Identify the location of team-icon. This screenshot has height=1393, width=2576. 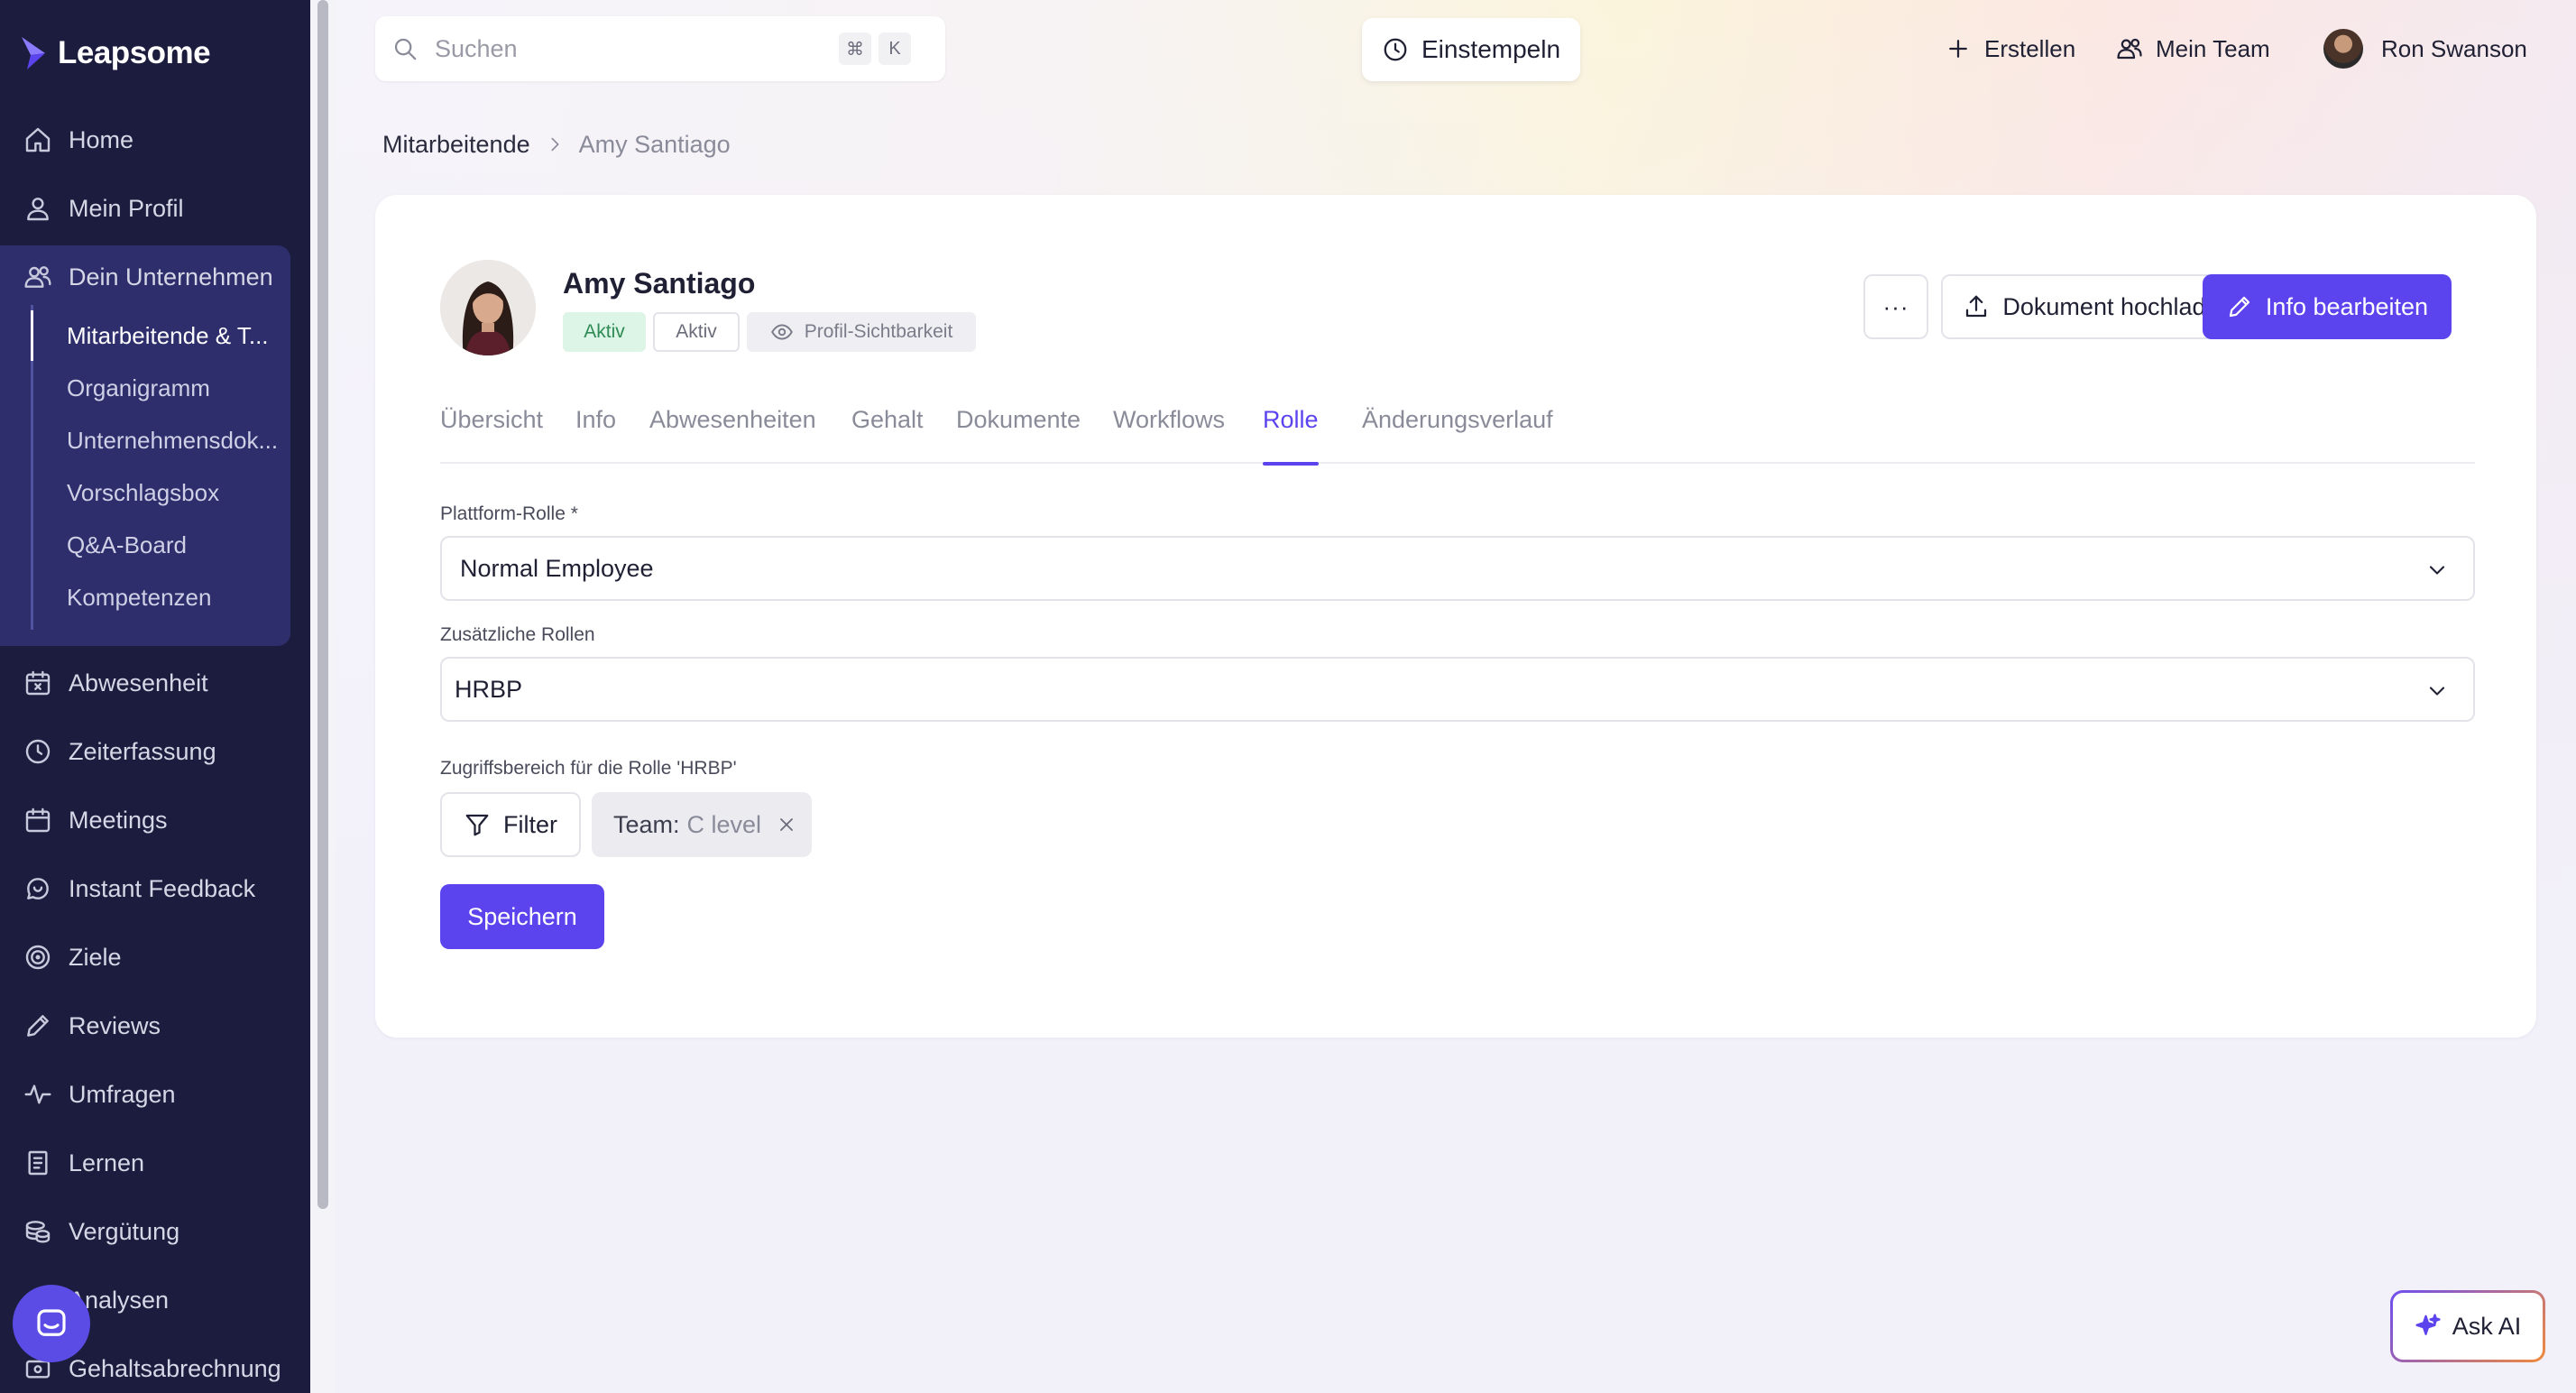
(2129, 49).